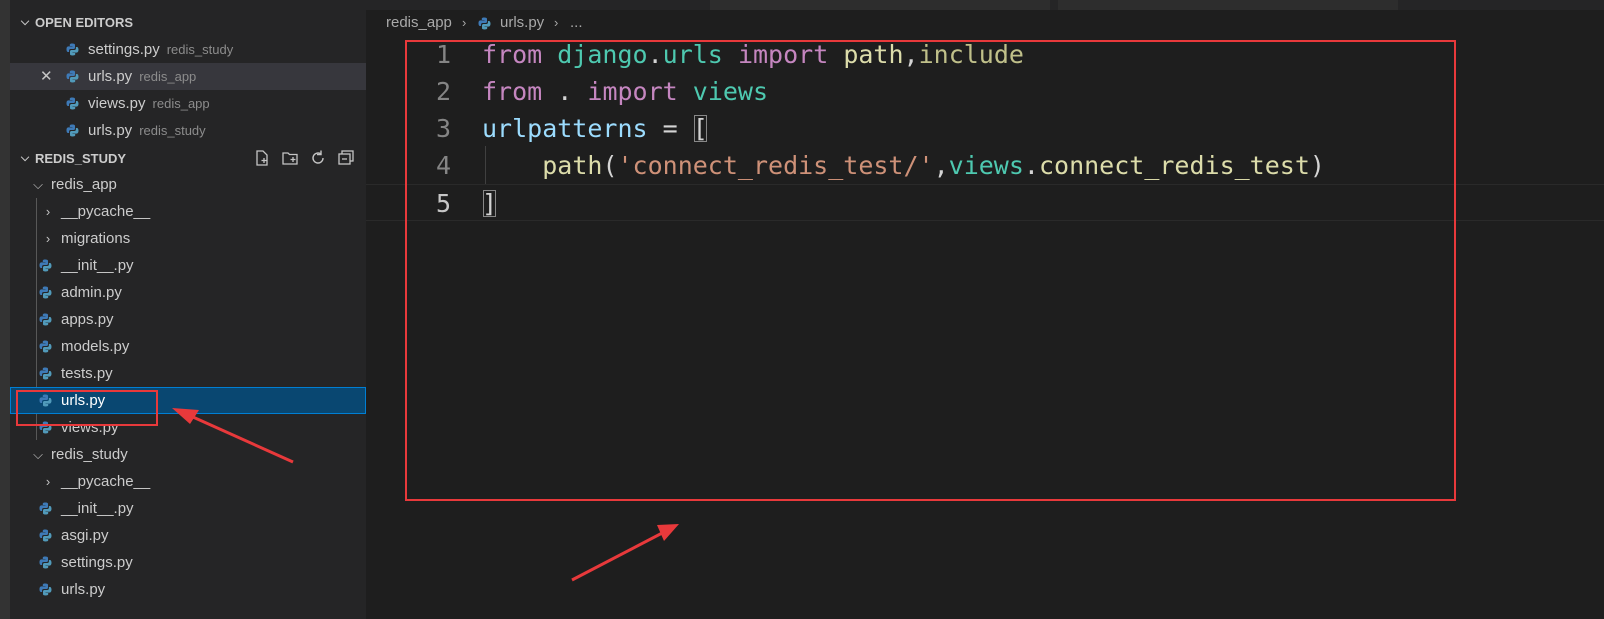 The image size is (1604, 619). I want to click on file-label: models.py, so click(95, 346).